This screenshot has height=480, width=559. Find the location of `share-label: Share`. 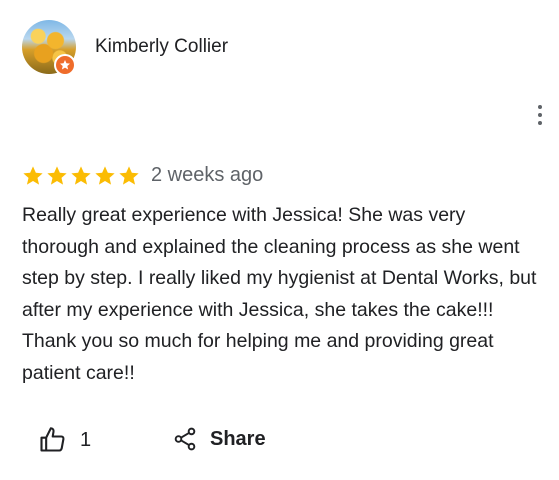

share-label: Share is located at coordinates (238, 438).